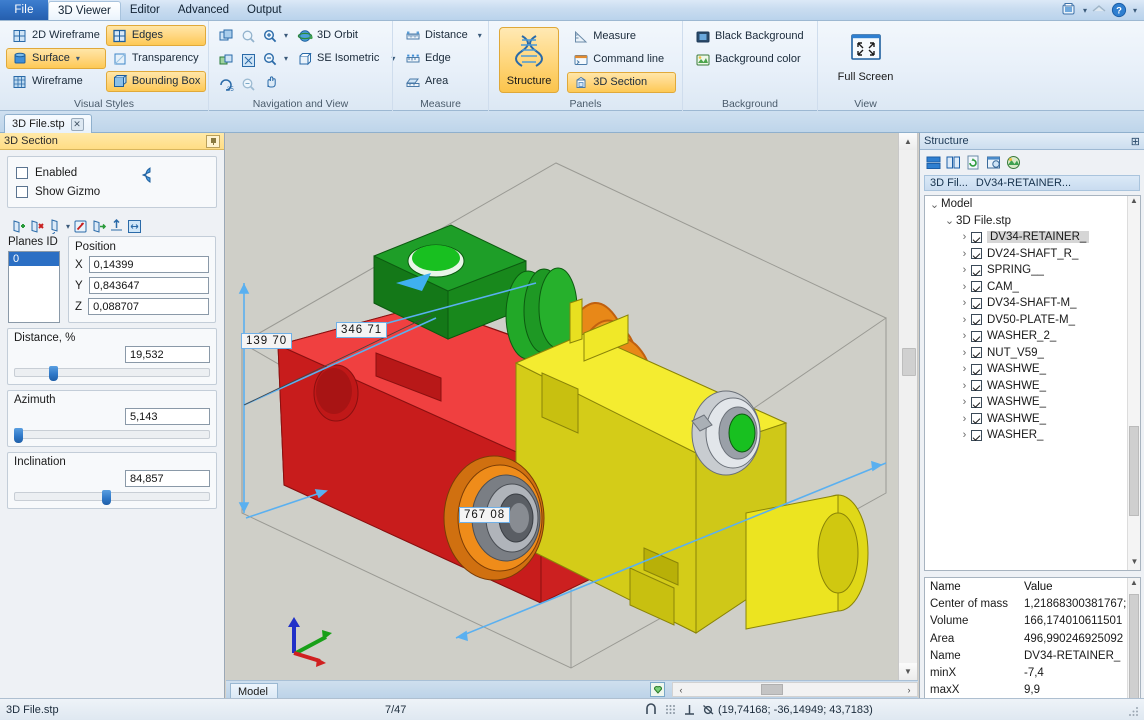 This screenshot has height=720, width=1144. Describe the element at coordinates (1133, 383) in the screenshot. I see `structure-tree-scrollbar: ▲ ▼` at that location.